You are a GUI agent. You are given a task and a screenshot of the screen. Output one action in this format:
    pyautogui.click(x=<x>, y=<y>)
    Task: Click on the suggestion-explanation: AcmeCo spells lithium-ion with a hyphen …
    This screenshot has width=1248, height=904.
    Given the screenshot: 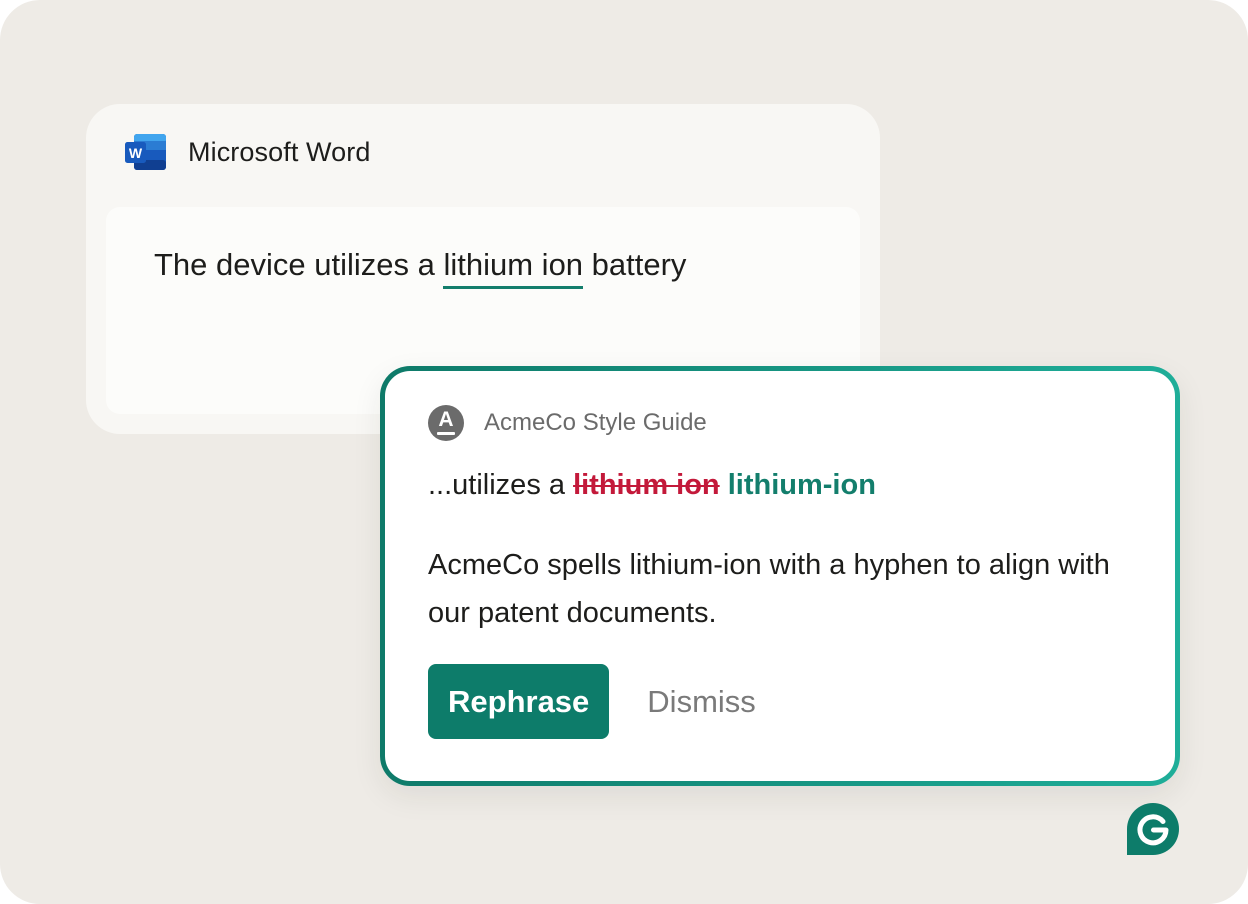 What is the action you would take?
    pyautogui.click(x=769, y=589)
    